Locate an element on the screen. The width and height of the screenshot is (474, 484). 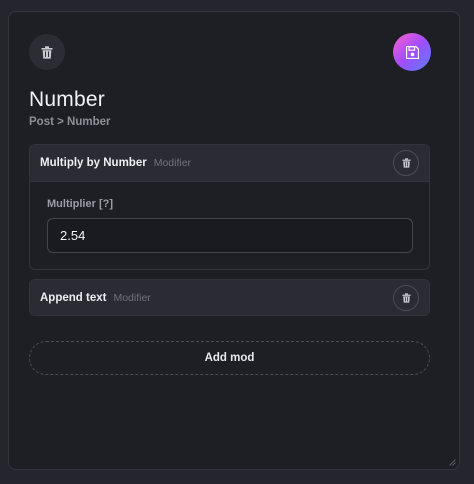
save-button is located at coordinates (412, 52).